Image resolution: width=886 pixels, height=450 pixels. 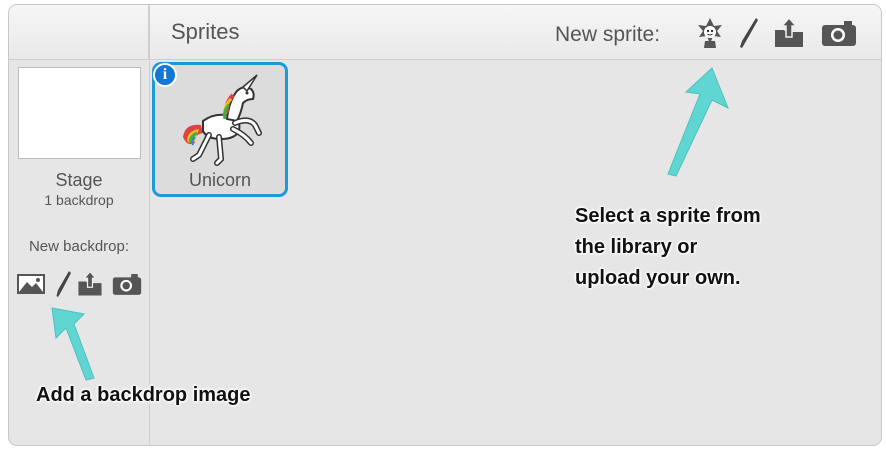 What do you see at coordinates (79, 113) in the screenshot?
I see `stage-thumbnail` at bounding box center [79, 113].